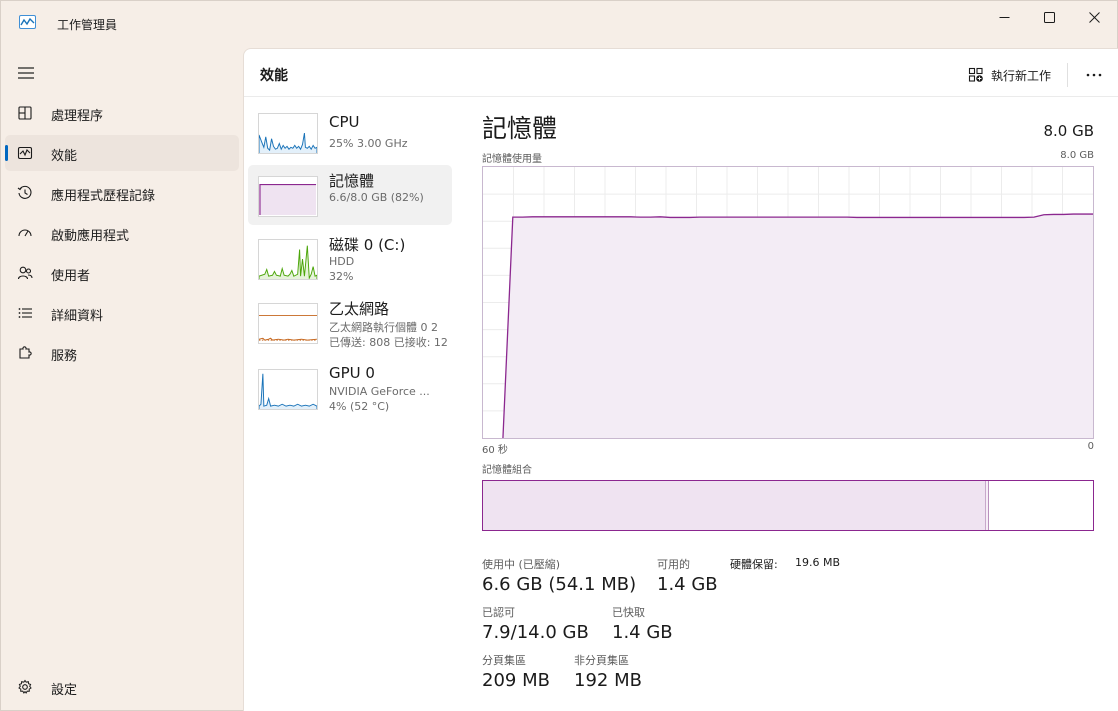 This screenshot has height=711, width=1118. I want to click on page-title: 效能, so click(274, 76).